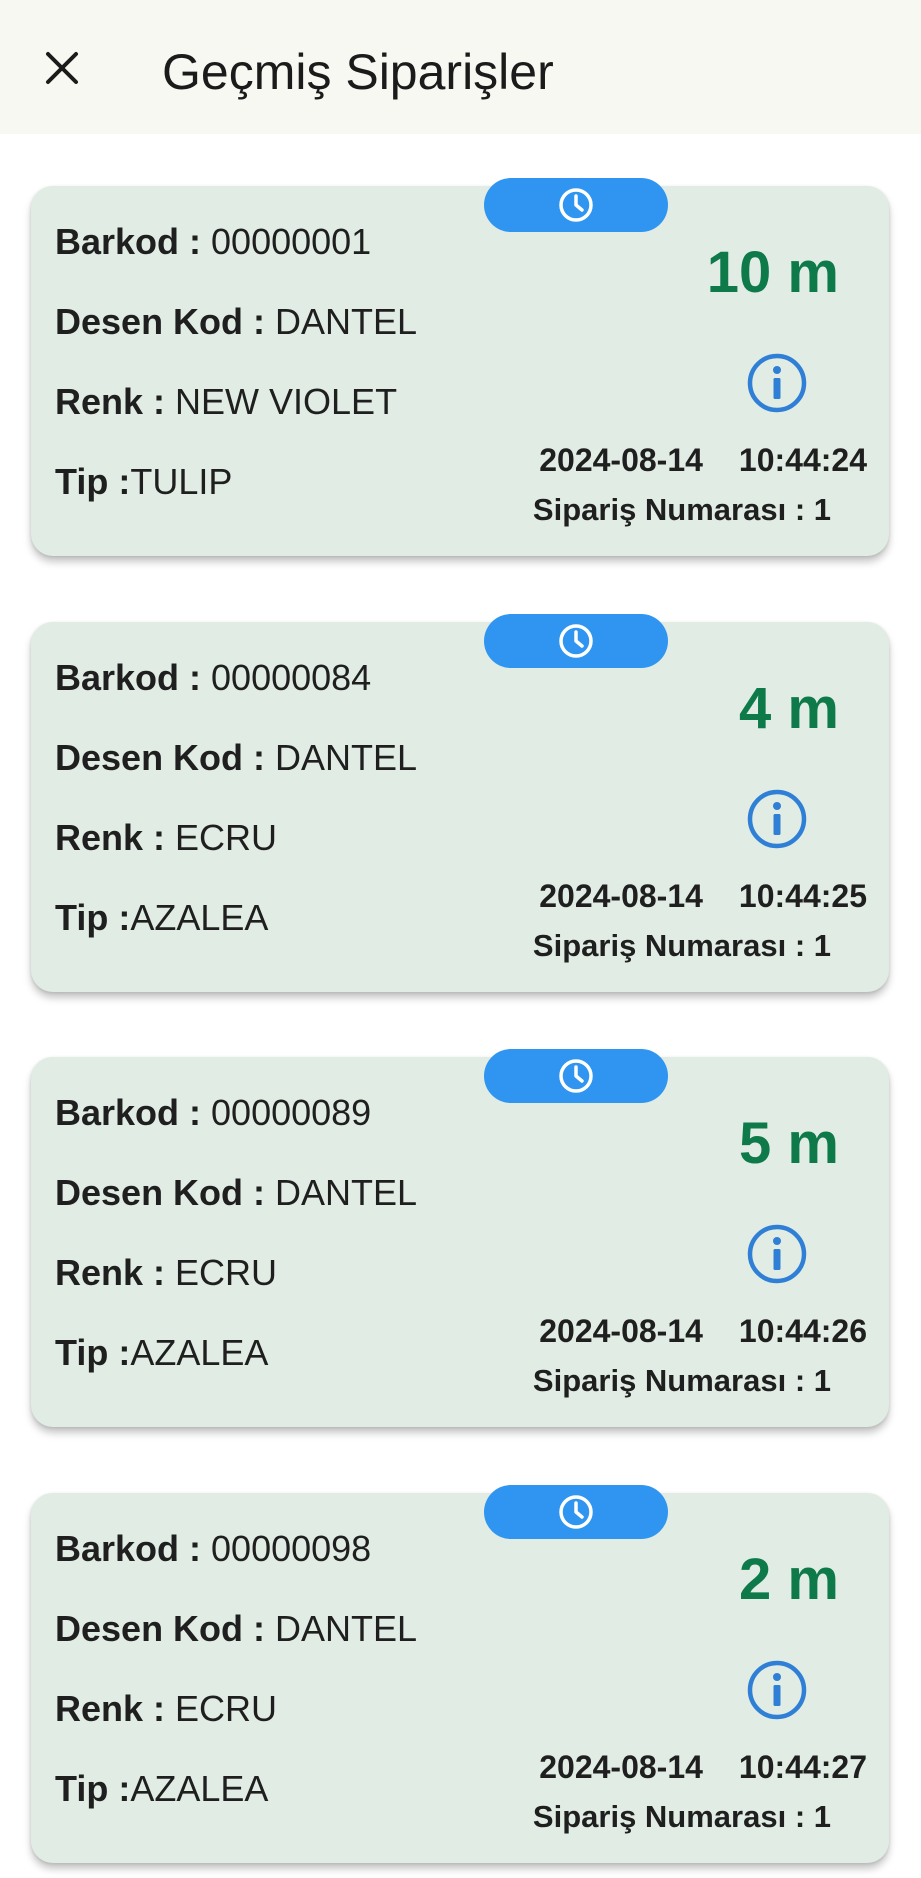  I want to click on barkod-value: 00000084, so click(291, 677).